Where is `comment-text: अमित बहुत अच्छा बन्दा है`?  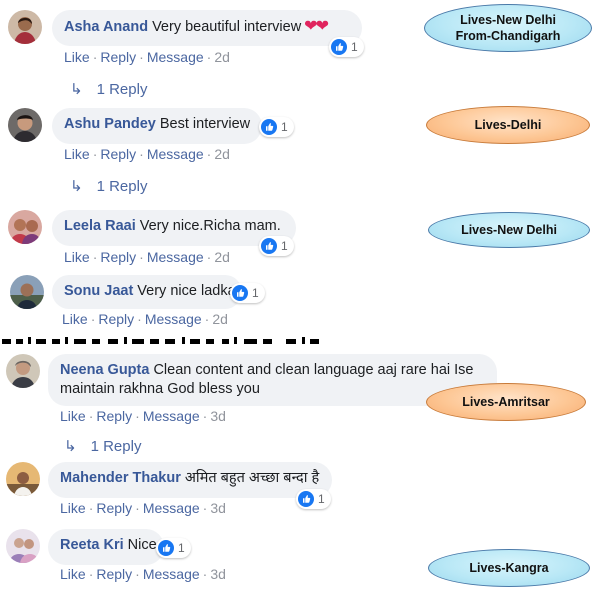
comment-text: अमित बहुत अच्छा बन्दा है is located at coordinates (252, 478).